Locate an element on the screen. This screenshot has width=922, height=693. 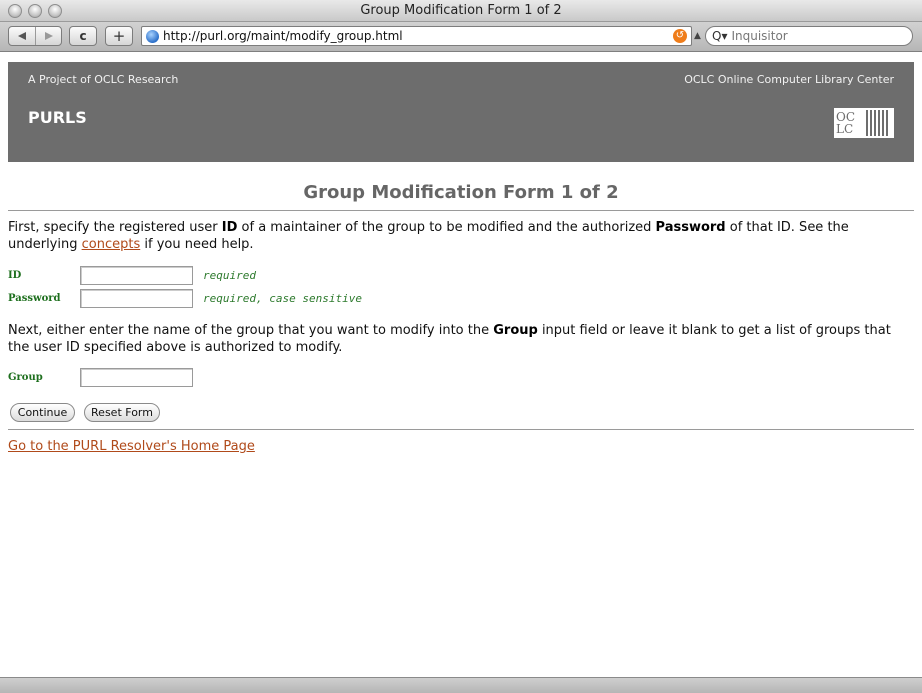
url-text: http://purl.org/maint/modify_group.html is located at coordinates (283, 36).